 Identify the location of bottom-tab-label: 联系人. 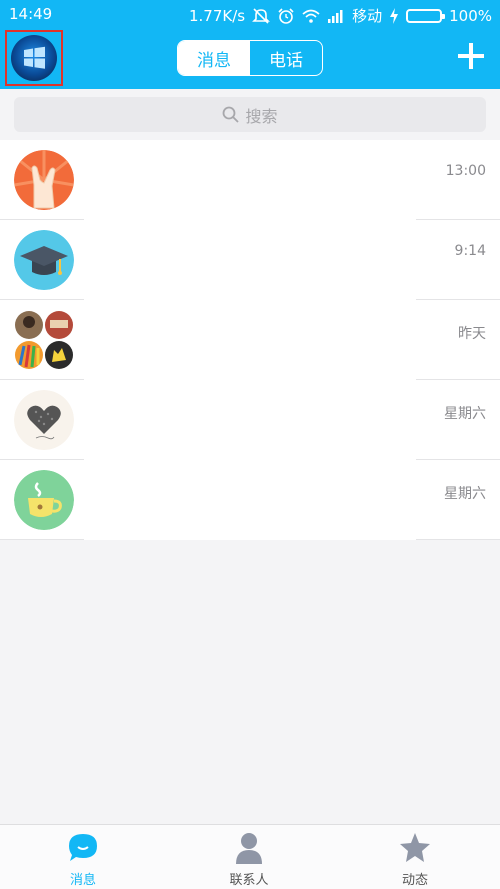
(249, 880).